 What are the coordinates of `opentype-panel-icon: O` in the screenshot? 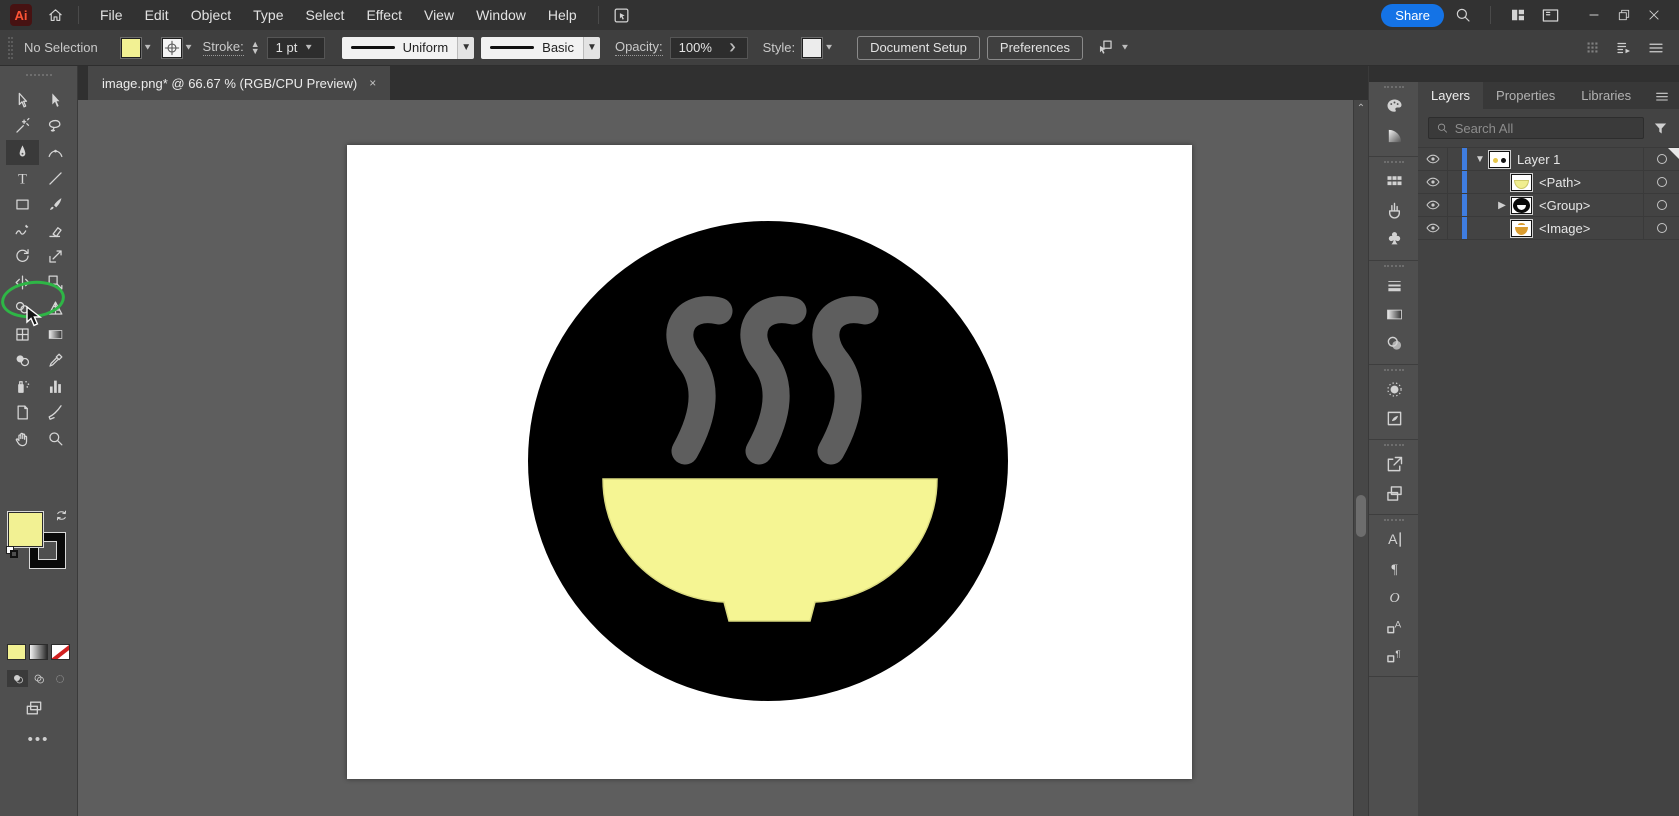 It's located at (1394, 597).